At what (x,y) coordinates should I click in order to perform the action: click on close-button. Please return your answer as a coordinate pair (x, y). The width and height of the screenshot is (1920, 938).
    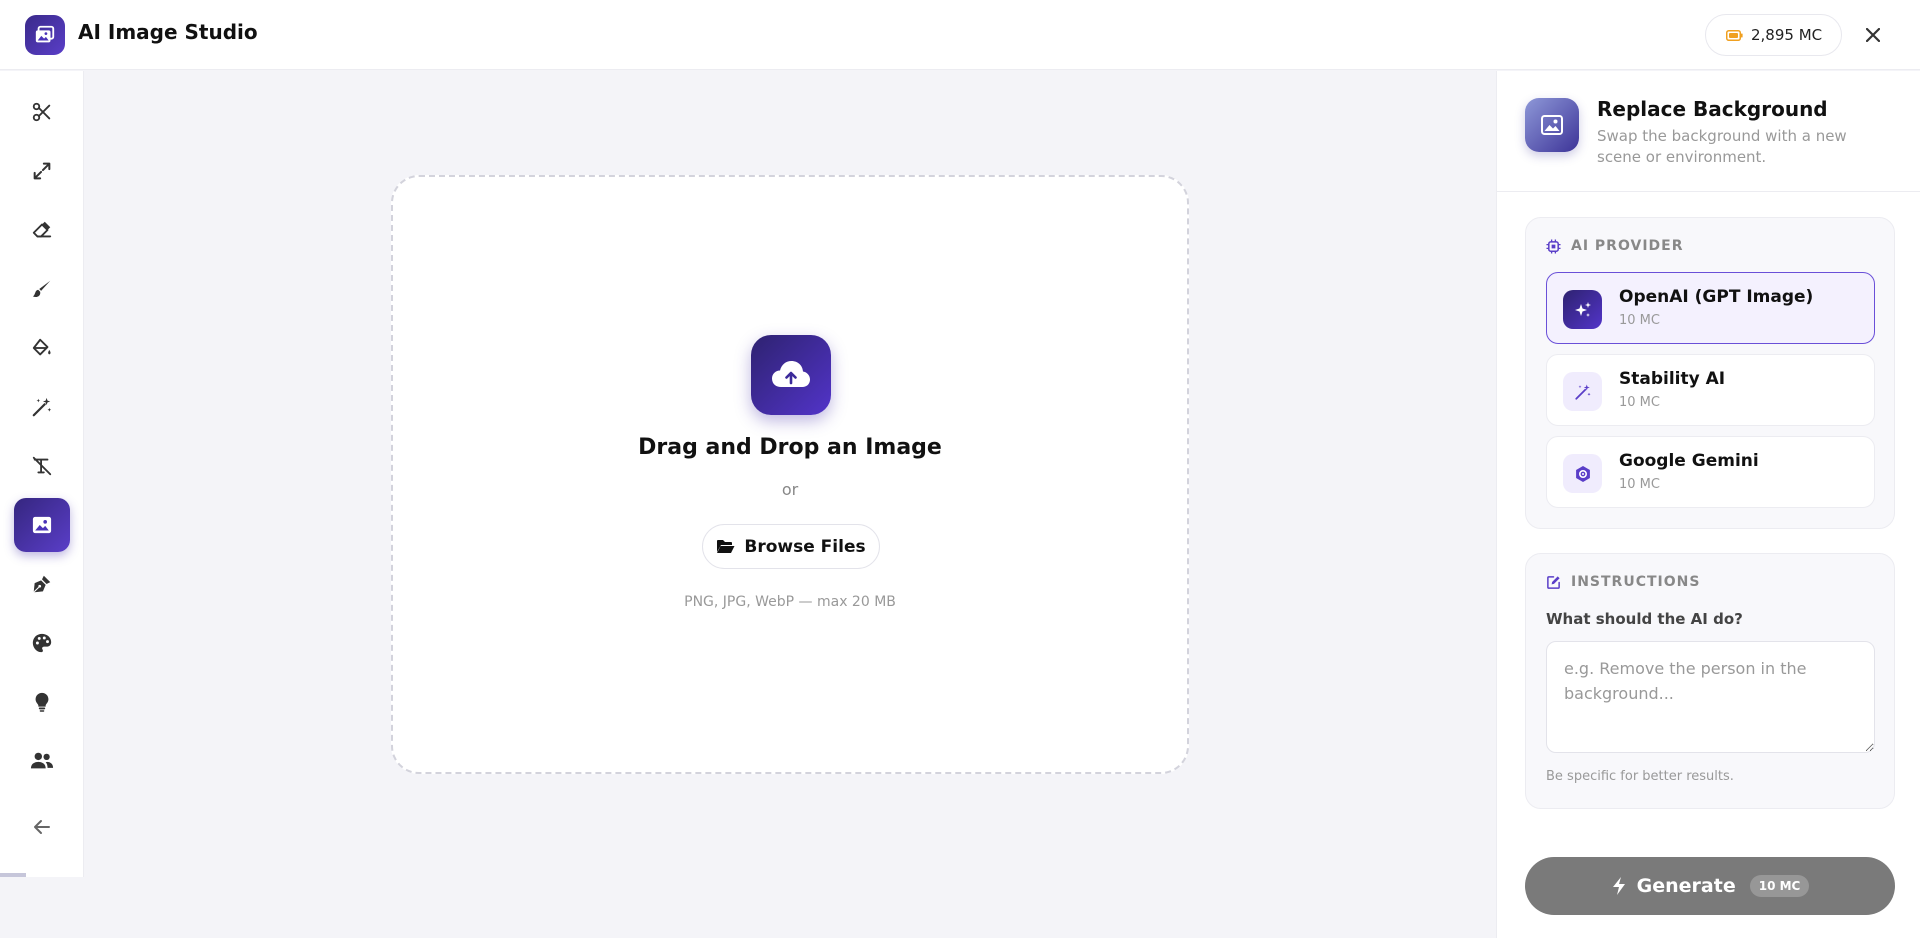
    Looking at the image, I should click on (1873, 35).